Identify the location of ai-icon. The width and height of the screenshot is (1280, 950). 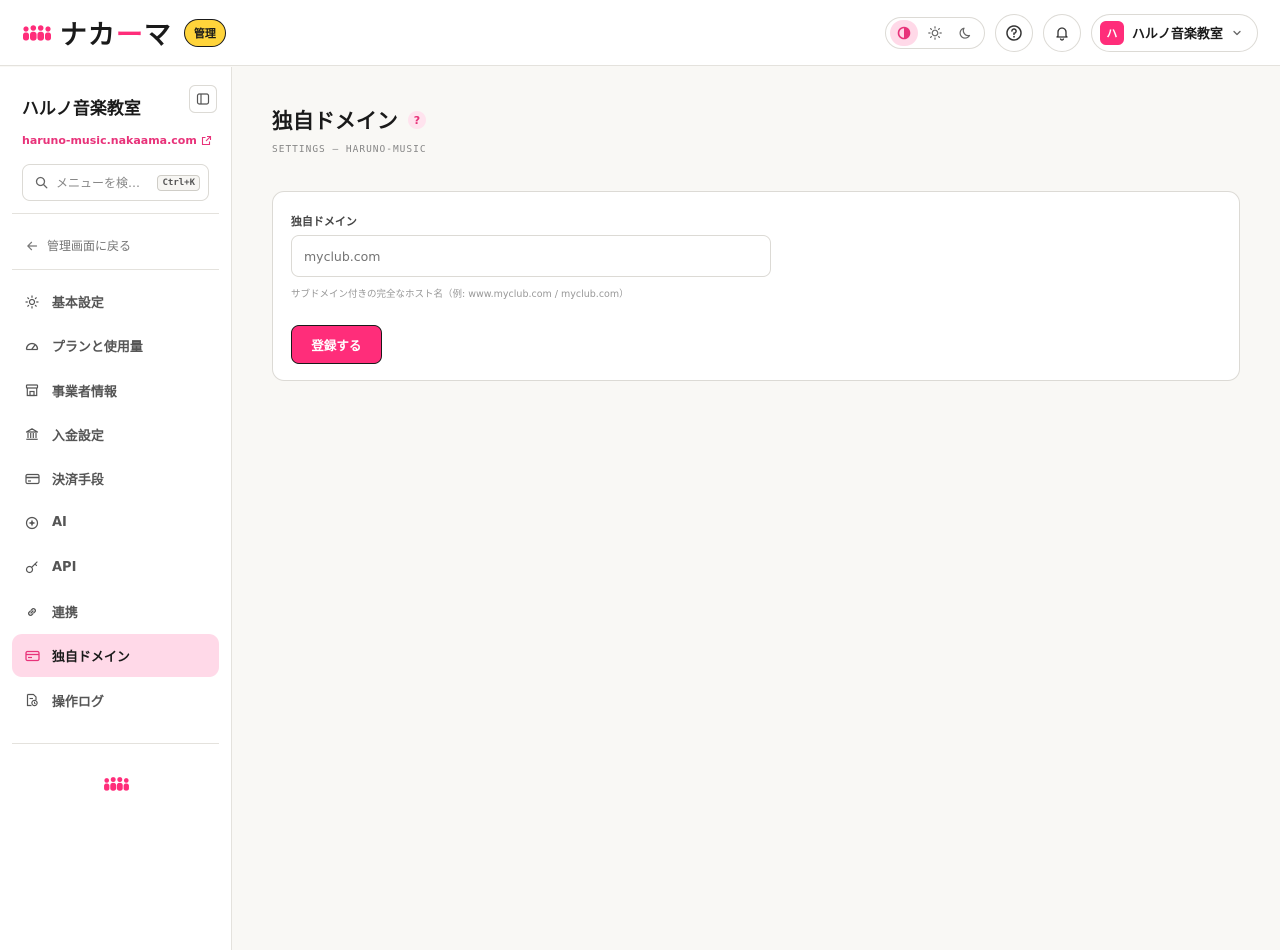
(32, 523).